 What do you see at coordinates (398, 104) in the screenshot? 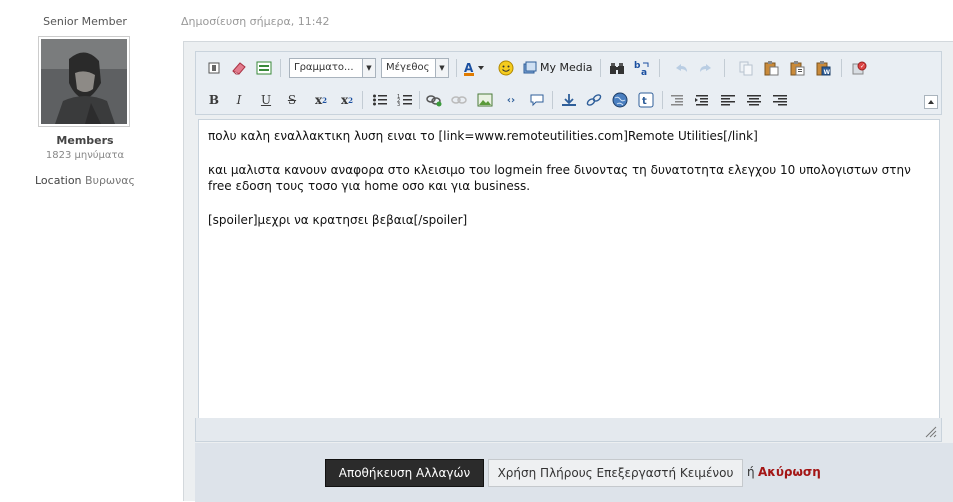
I see `svg-text: 3` at bounding box center [398, 104].